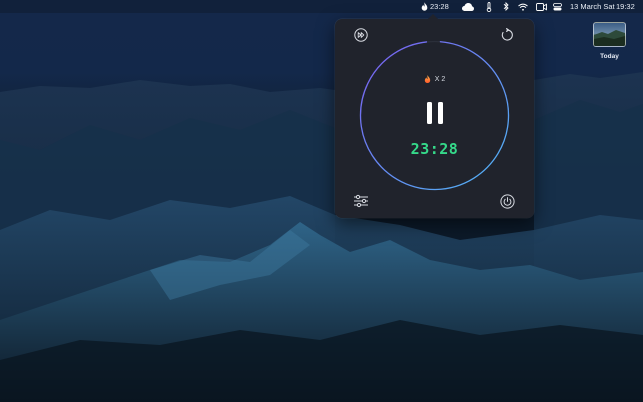 This screenshot has width=643, height=402. I want to click on cloud-icon, so click(468, 6).